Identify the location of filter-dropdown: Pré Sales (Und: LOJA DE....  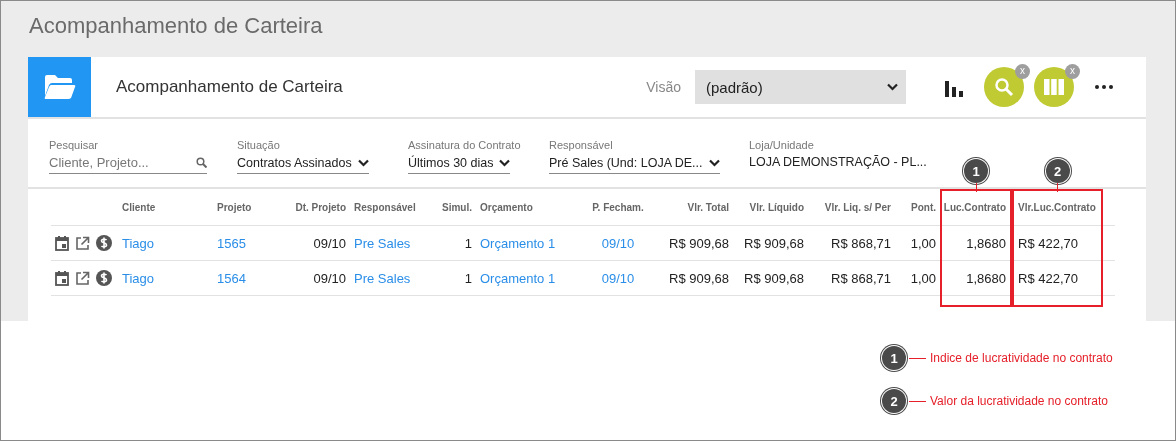
(634, 164).